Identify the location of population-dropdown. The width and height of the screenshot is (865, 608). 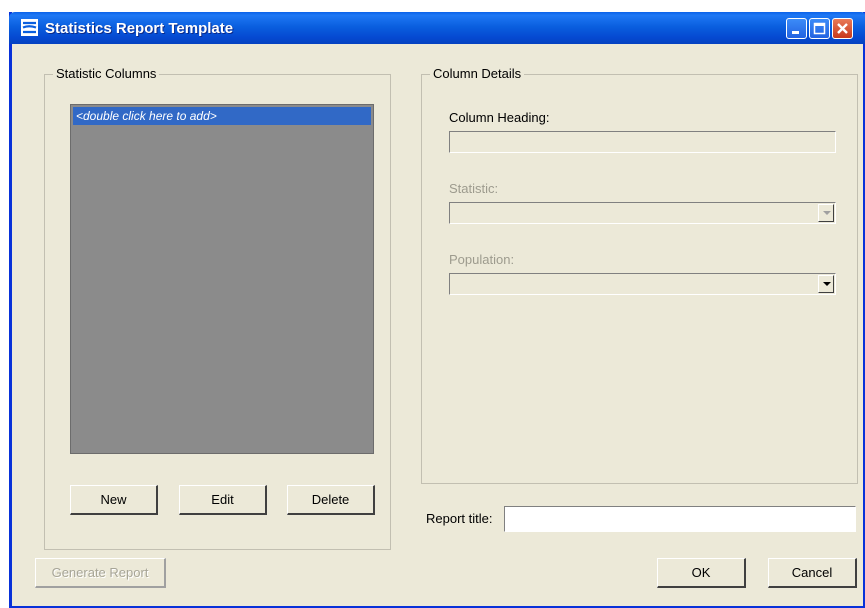
(642, 284).